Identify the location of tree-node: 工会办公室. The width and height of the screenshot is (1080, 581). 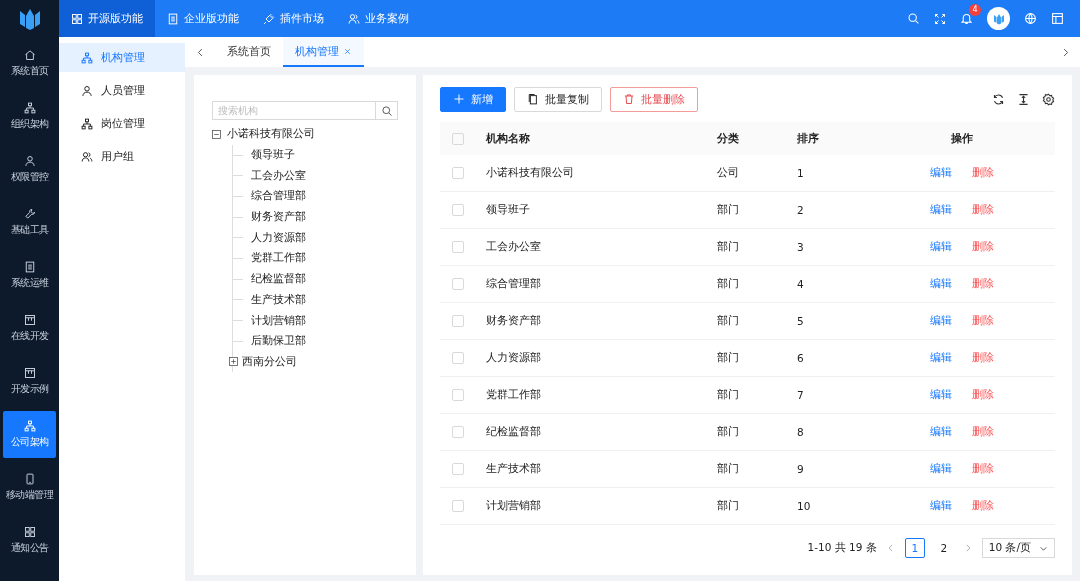
(278, 175).